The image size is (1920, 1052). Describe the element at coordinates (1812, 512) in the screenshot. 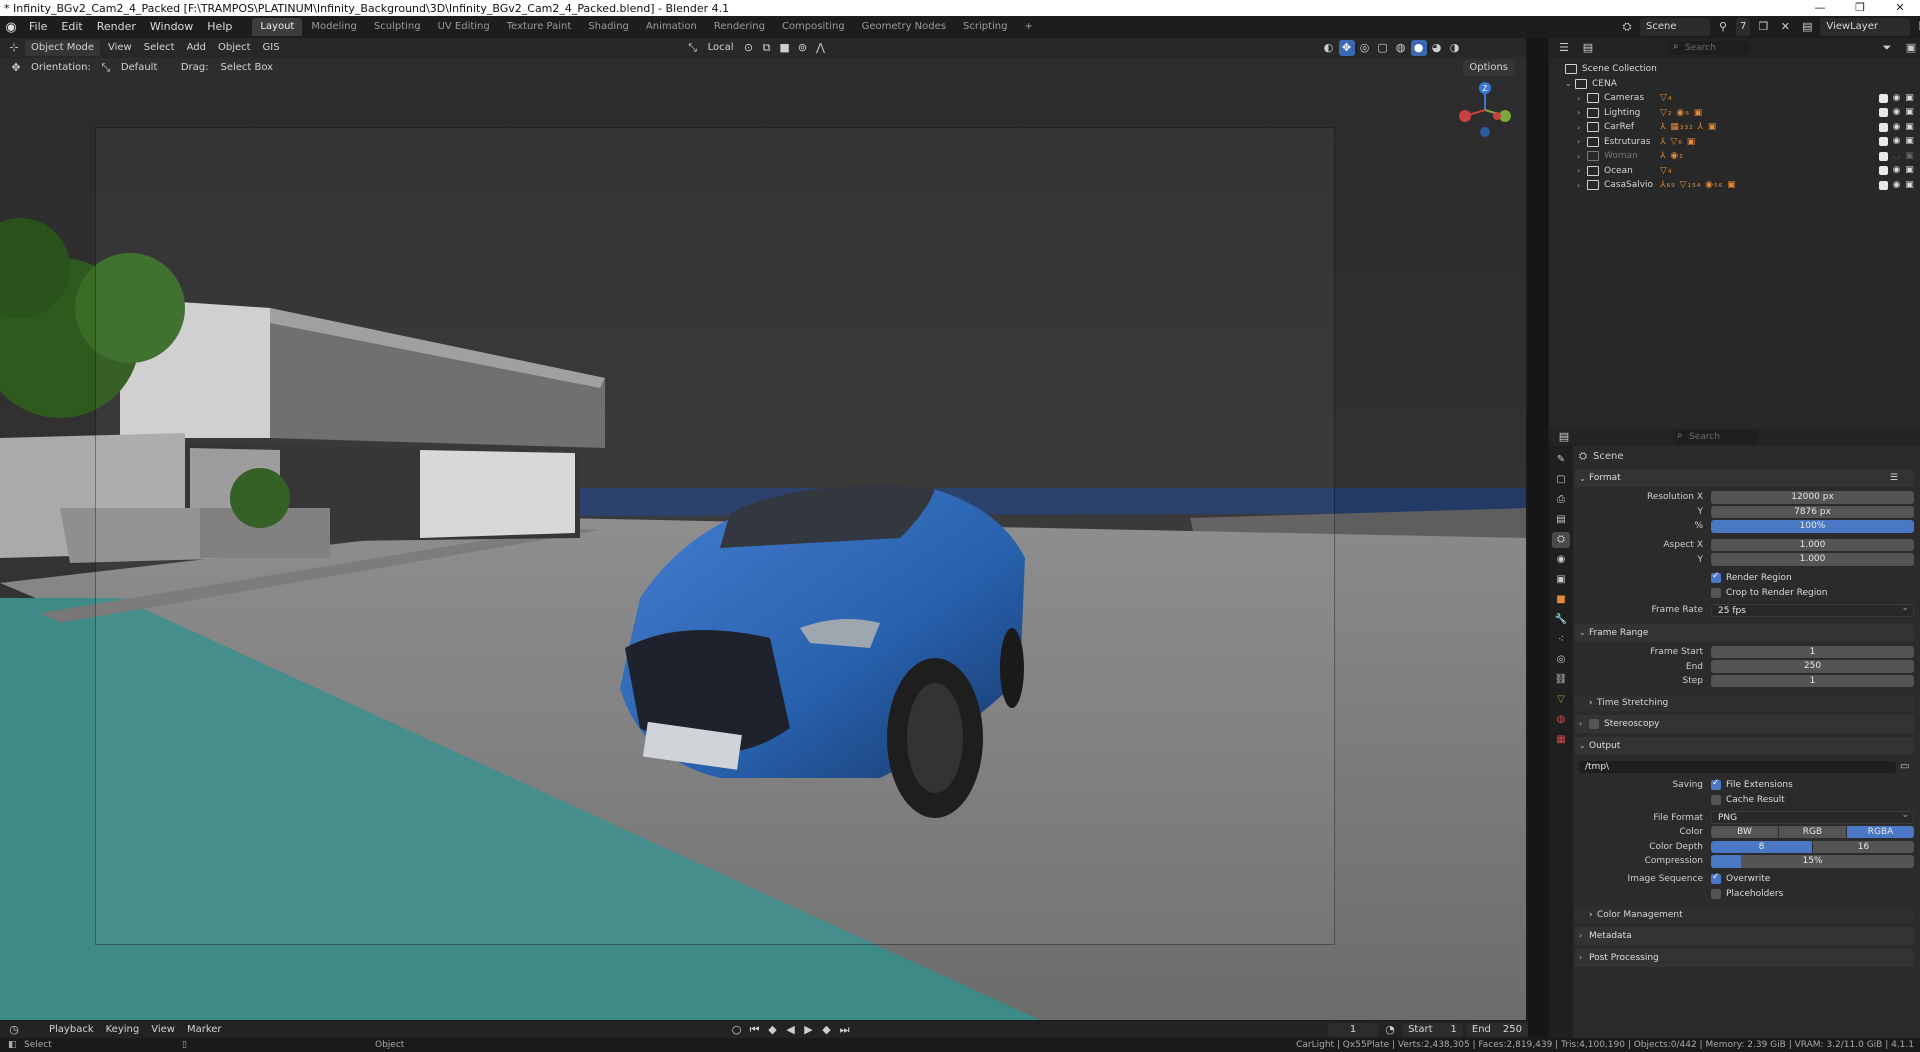

I see `resolution-y-field: 7876 px` at that location.